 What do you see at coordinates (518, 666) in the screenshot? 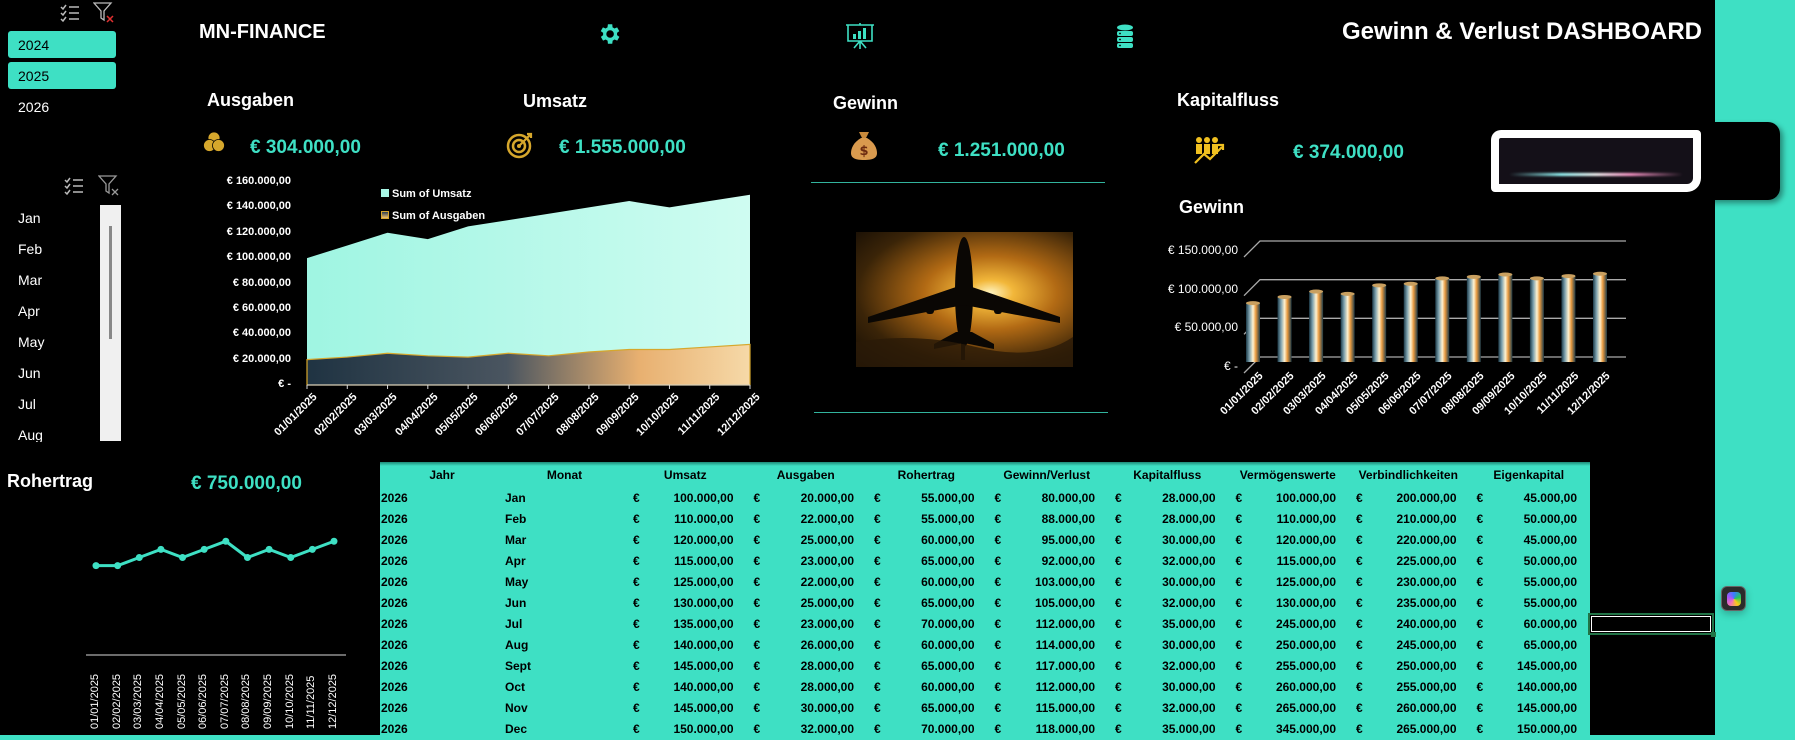
I see `cell-monat: Sept` at bounding box center [518, 666].